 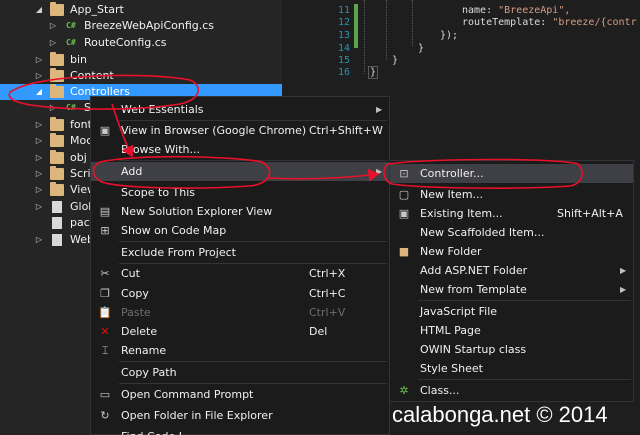 What do you see at coordinates (122, 130) in the screenshot?
I see `annotation-arrow-down` at bounding box center [122, 130].